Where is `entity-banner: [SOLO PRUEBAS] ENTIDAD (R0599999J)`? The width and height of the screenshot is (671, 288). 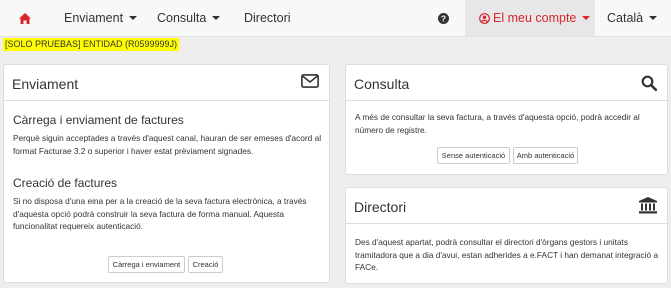
entity-banner: [SOLO PRUEBAS] ENTIDAD (R0599999J) is located at coordinates (91, 44).